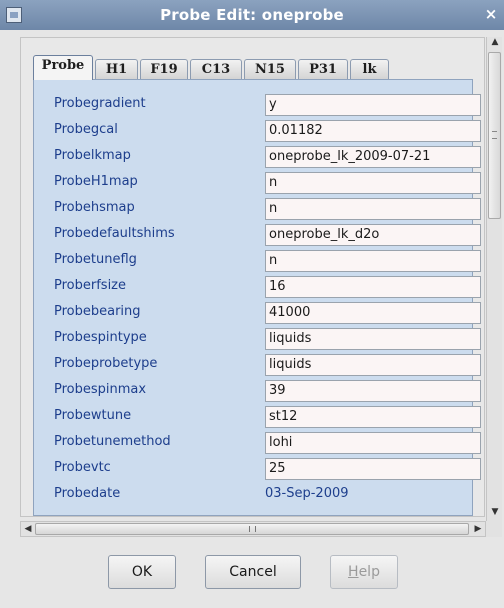  Describe the element at coordinates (82, 467) in the screenshot. I see `field-label: Probevtc` at that location.